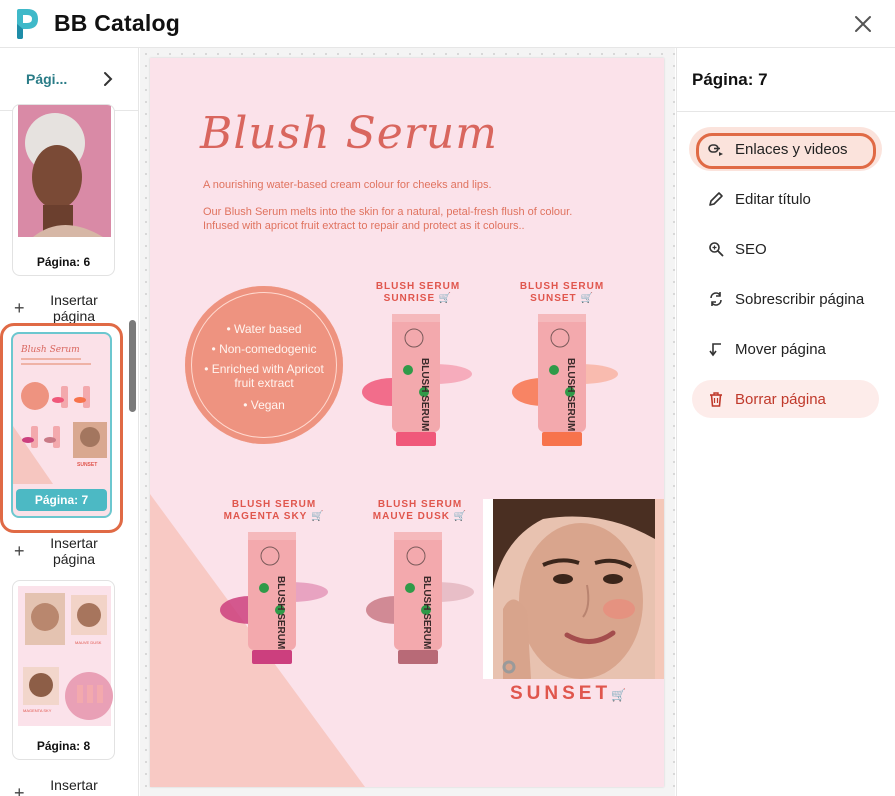  Describe the element at coordinates (780, 349) in the screenshot. I see `menu-item-label: Mover página` at that location.